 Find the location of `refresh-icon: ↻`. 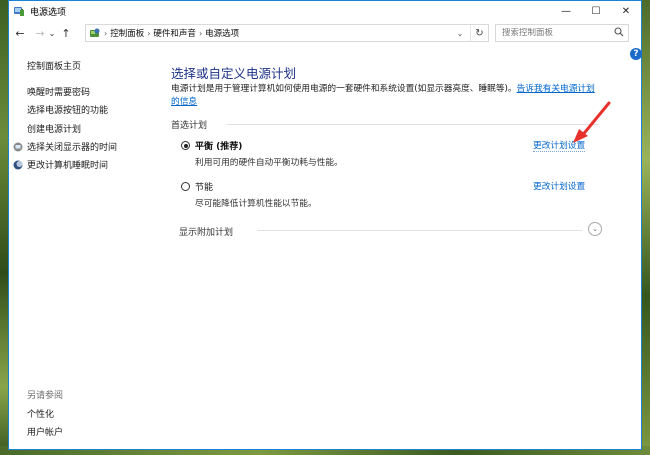

refresh-icon: ↻ is located at coordinates (479, 33).